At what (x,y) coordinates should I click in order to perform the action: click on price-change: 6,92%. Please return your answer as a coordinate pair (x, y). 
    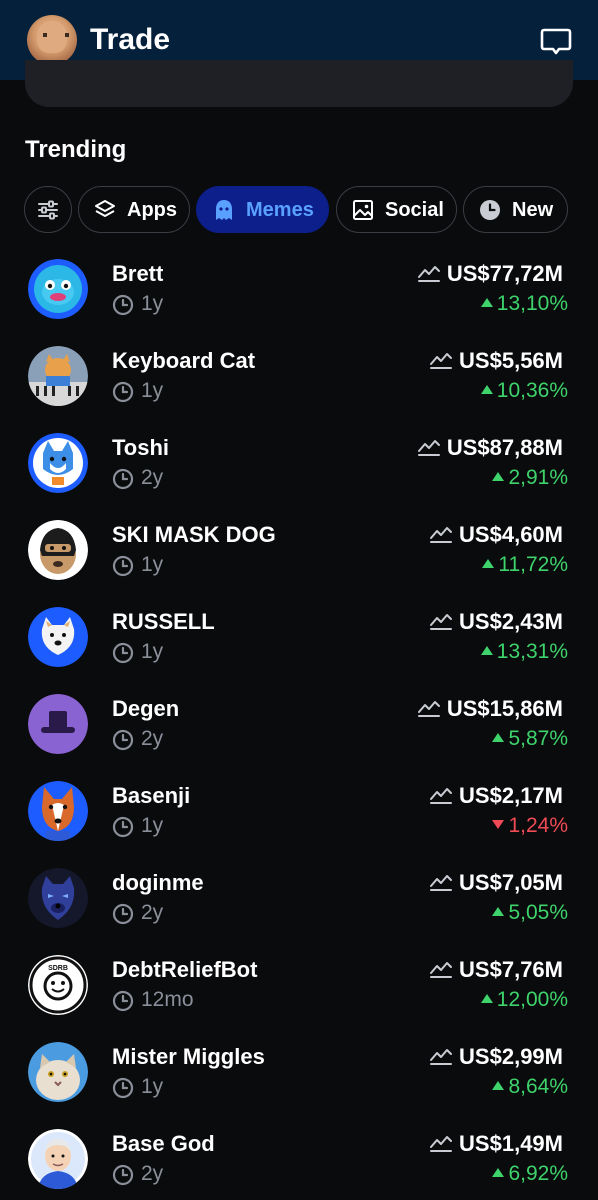
    Looking at the image, I should click on (530, 1174).